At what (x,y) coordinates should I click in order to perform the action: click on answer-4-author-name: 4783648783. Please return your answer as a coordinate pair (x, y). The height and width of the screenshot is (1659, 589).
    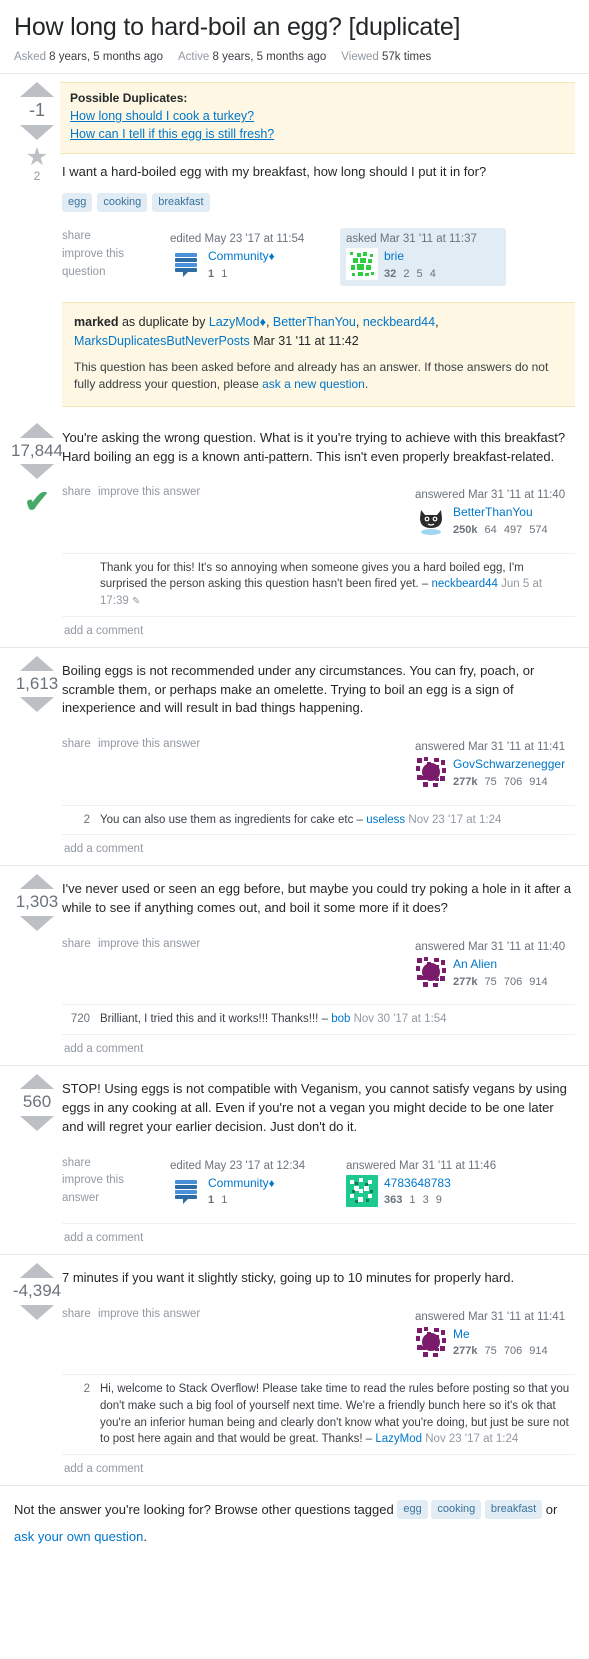
    Looking at the image, I should click on (417, 1183).